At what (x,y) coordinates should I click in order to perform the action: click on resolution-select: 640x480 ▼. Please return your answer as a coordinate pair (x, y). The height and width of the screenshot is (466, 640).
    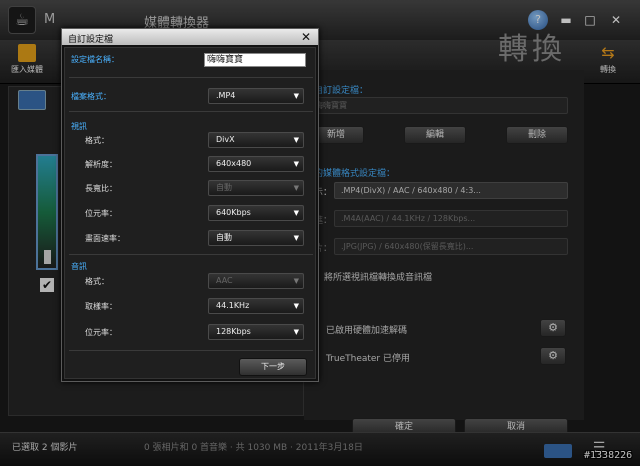
    Looking at the image, I should click on (256, 164).